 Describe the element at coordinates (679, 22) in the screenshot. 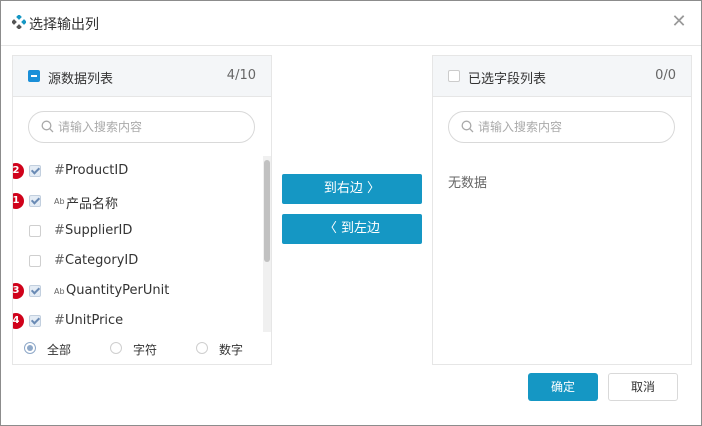

I see `close-icon: ✕` at that location.